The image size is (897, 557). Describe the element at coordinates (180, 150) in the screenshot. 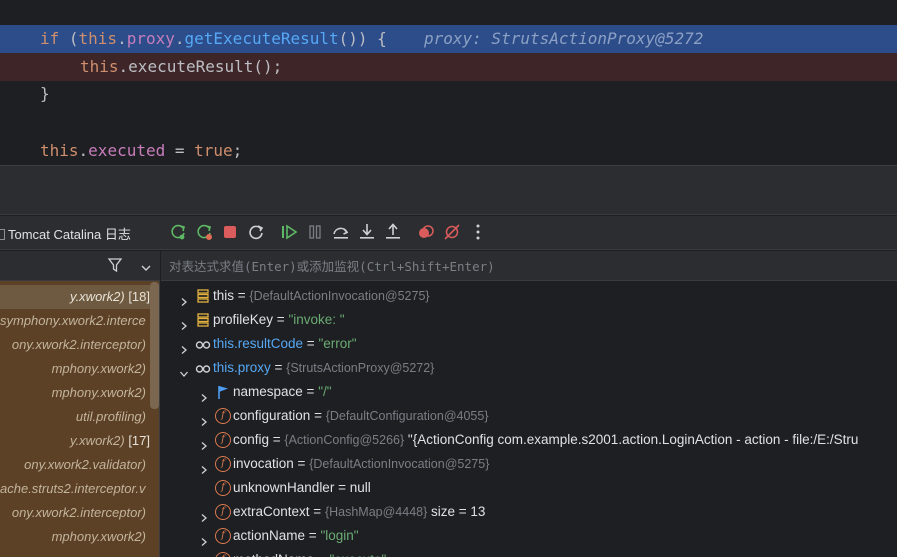

I see `code-punct: =` at that location.